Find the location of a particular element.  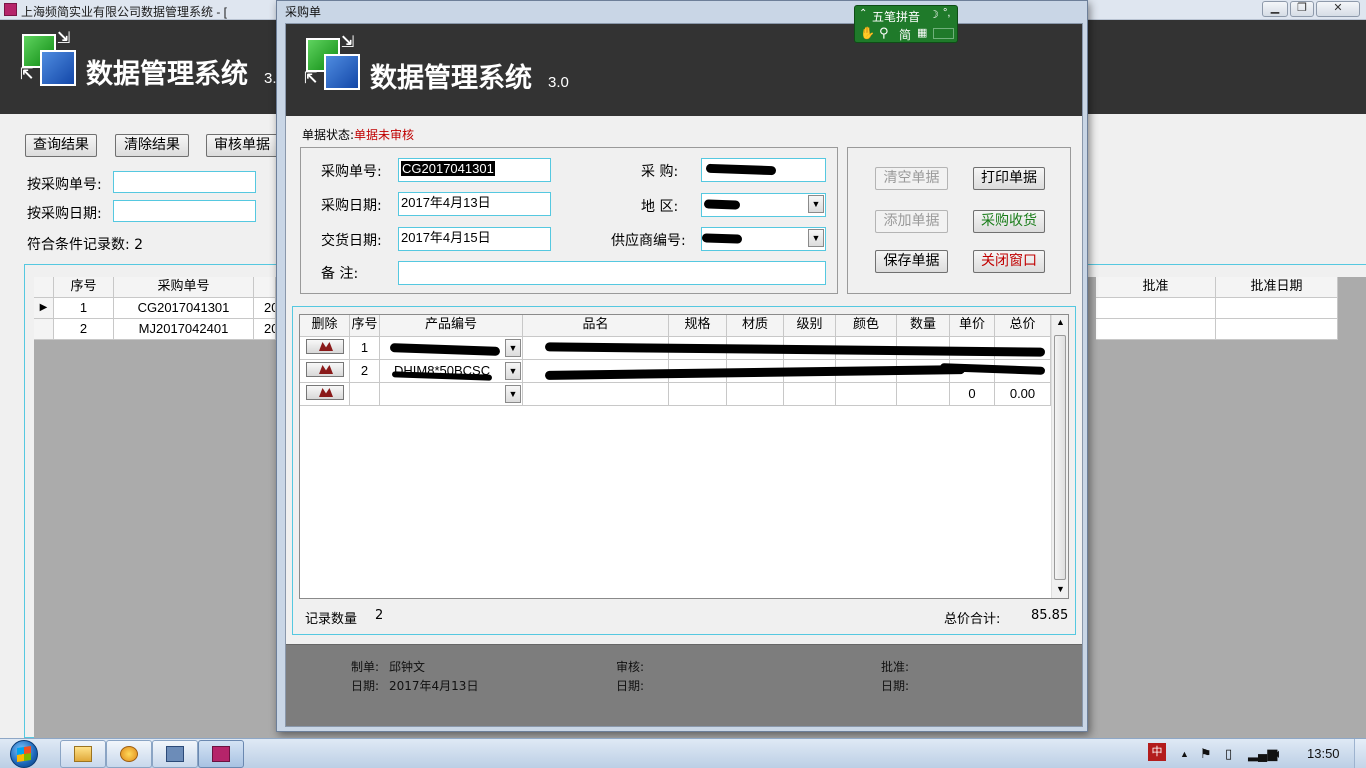

close-window-button: 关闭窗口 is located at coordinates (1009, 261).